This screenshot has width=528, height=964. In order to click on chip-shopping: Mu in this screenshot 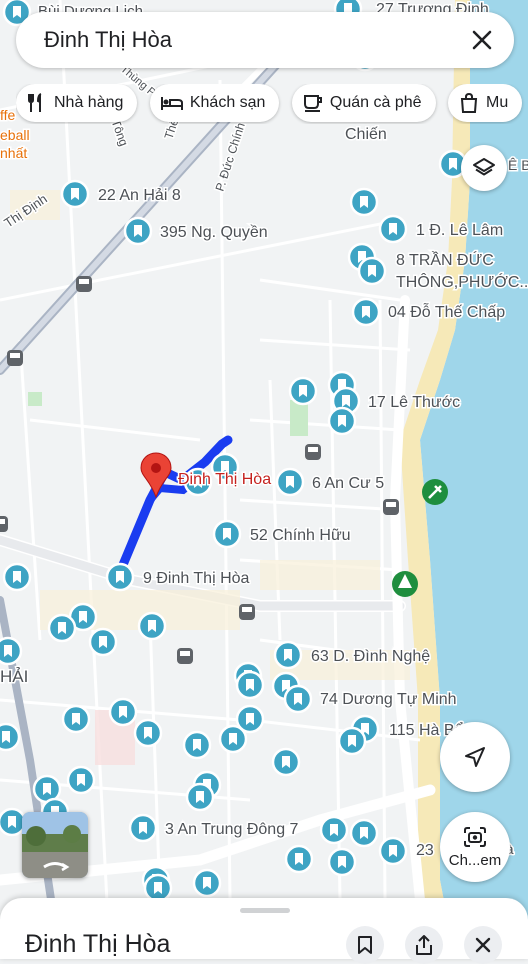, I will do `click(485, 103)`.